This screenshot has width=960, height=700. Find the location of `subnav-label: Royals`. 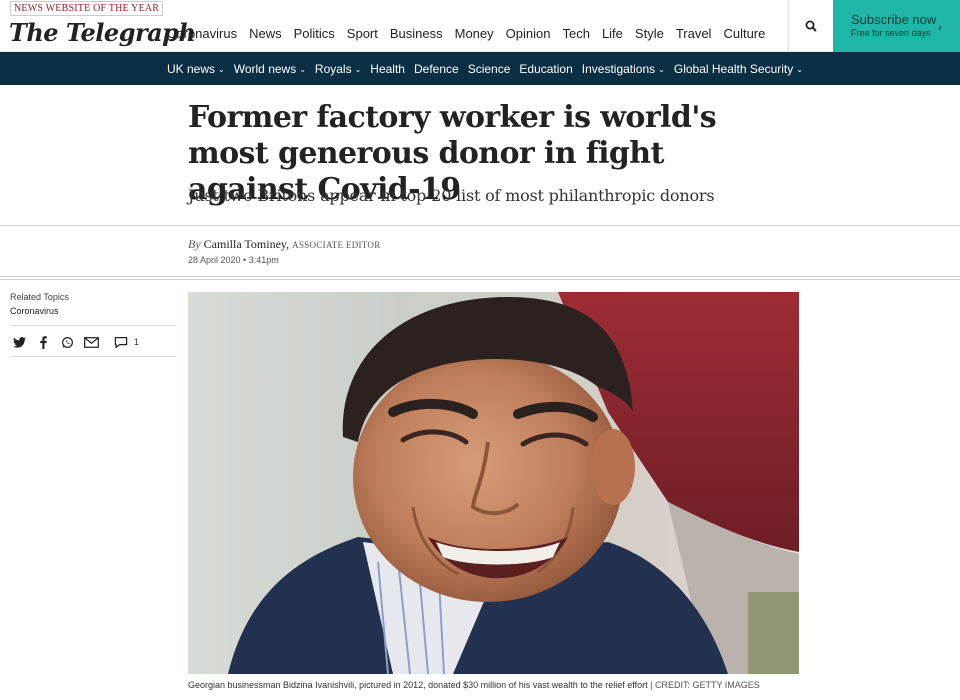

subnav-label: Royals is located at coordinates (333, 69).